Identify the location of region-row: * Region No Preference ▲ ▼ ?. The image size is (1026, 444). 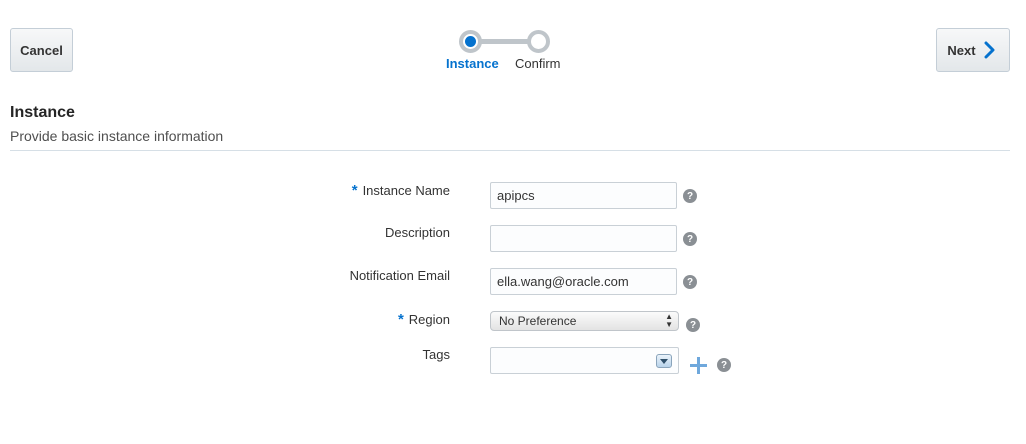
(513, 326).